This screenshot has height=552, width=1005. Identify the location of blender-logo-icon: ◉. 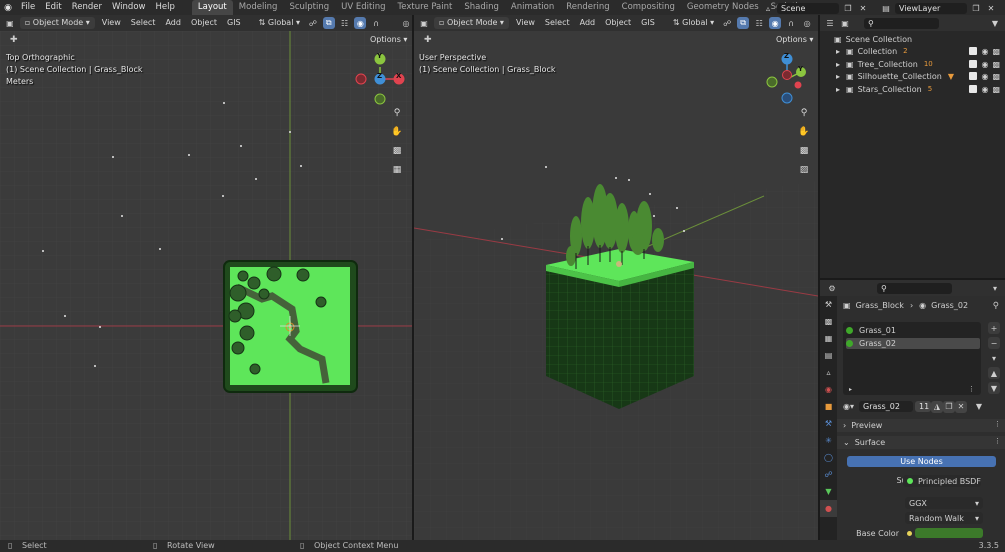
(8, 7).